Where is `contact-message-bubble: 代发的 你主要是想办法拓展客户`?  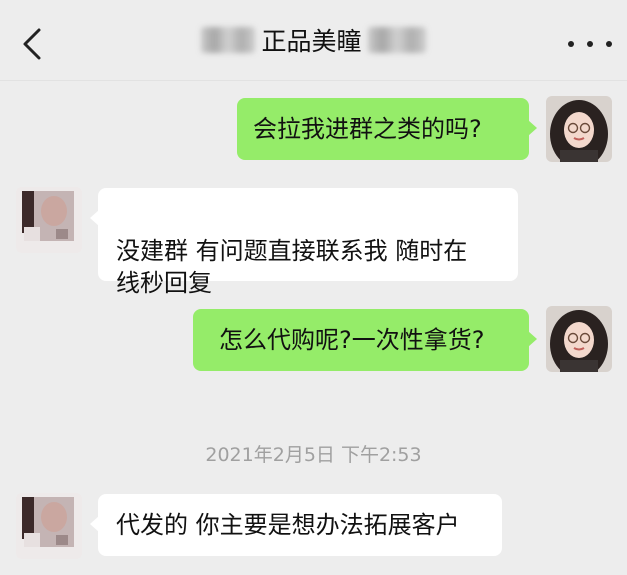 contact-message-bubble: 代发的 你主要是想办法拓展客户 is located at coordinates (296, 525).